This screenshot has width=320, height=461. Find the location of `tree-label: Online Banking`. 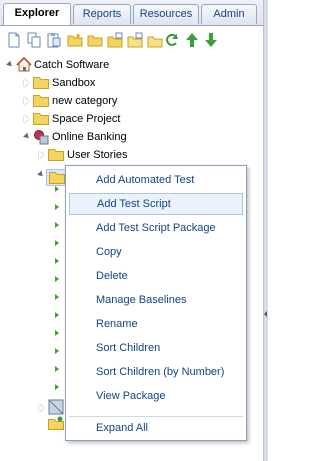

tree-label: Online Banking is located at coordinates (89, 137).